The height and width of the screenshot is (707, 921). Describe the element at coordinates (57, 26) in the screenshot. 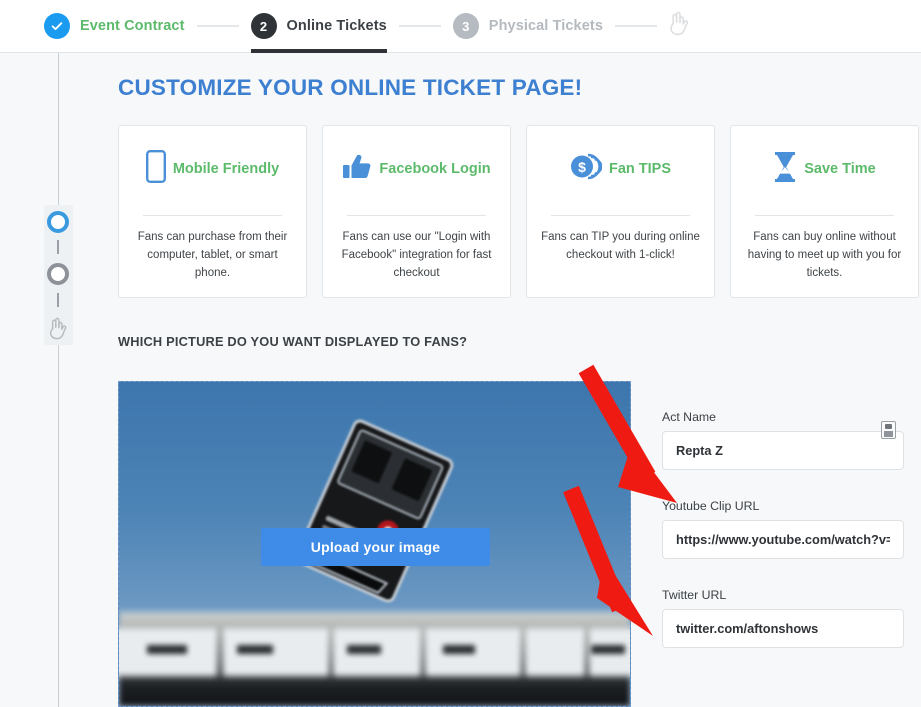

I see `check-icon` at that location.